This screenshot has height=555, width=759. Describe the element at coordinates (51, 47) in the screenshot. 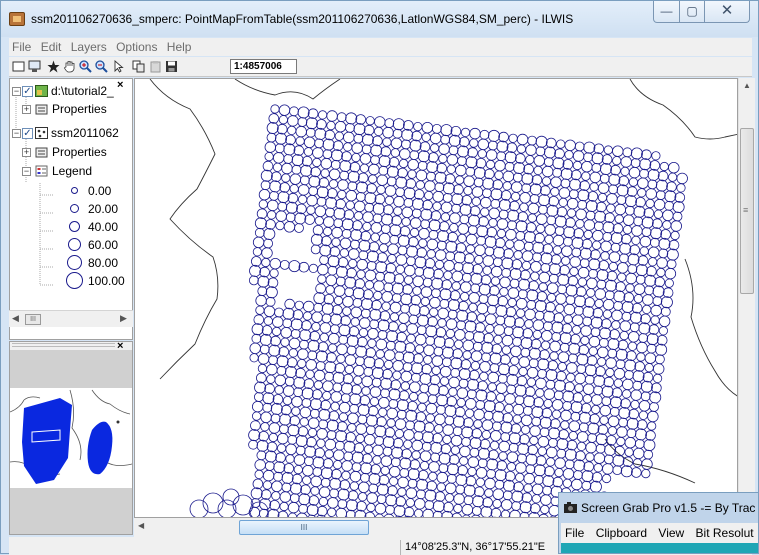

I see `menu-edit: Edit` at that location.